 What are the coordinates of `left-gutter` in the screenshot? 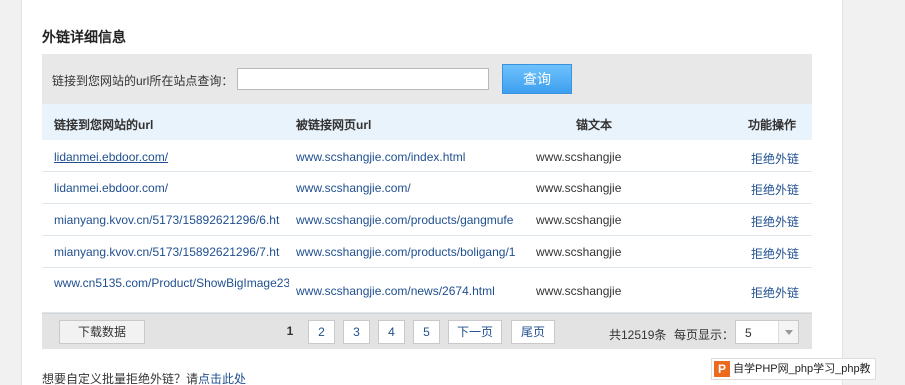 It's located at (11, 192).